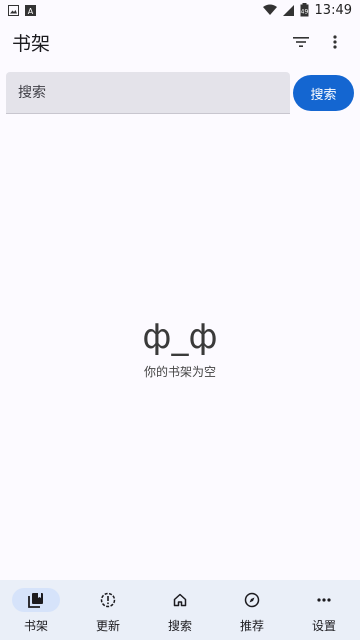 This screenshot has width=360, height=640. Describe the element at coordinates (36, 610) in the screenshot. I see `nav-item-bookshelf: 书架` at that location.